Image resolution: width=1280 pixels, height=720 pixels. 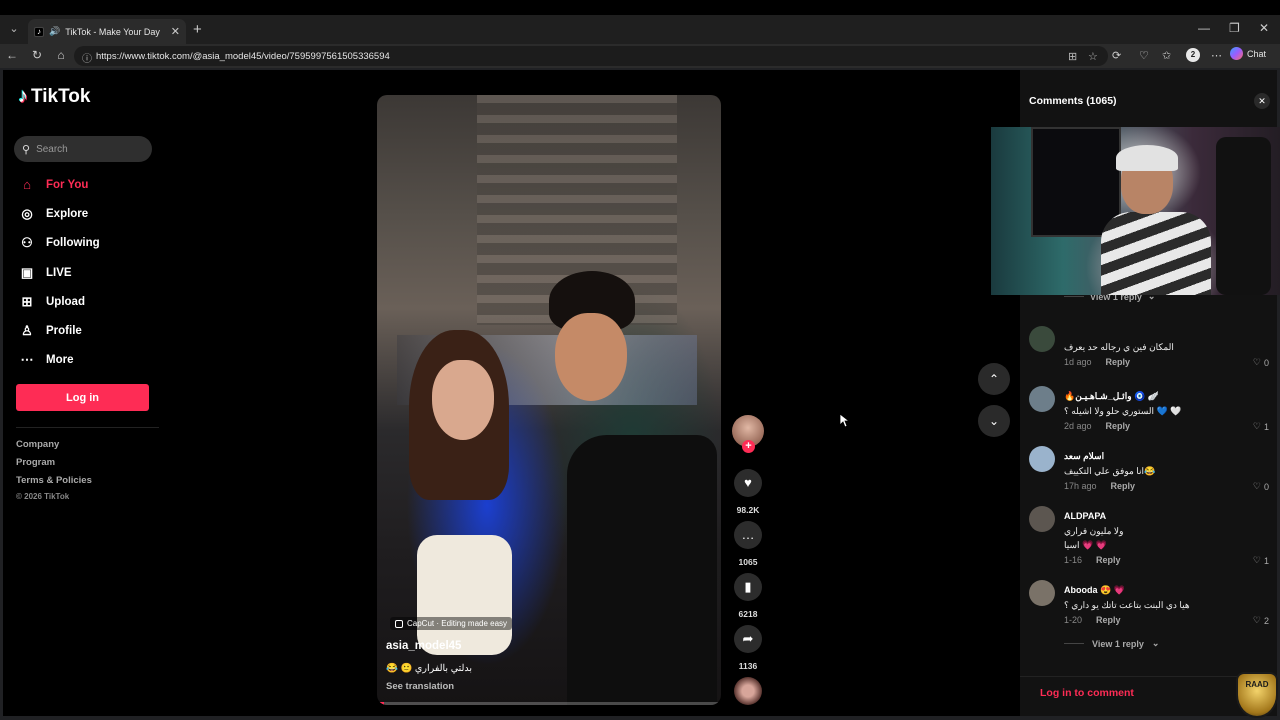 What do you see at coordinates (994, 379) in the screenshot?
I see `previous-video-button: ⌃` at bounding box center [994, 379].